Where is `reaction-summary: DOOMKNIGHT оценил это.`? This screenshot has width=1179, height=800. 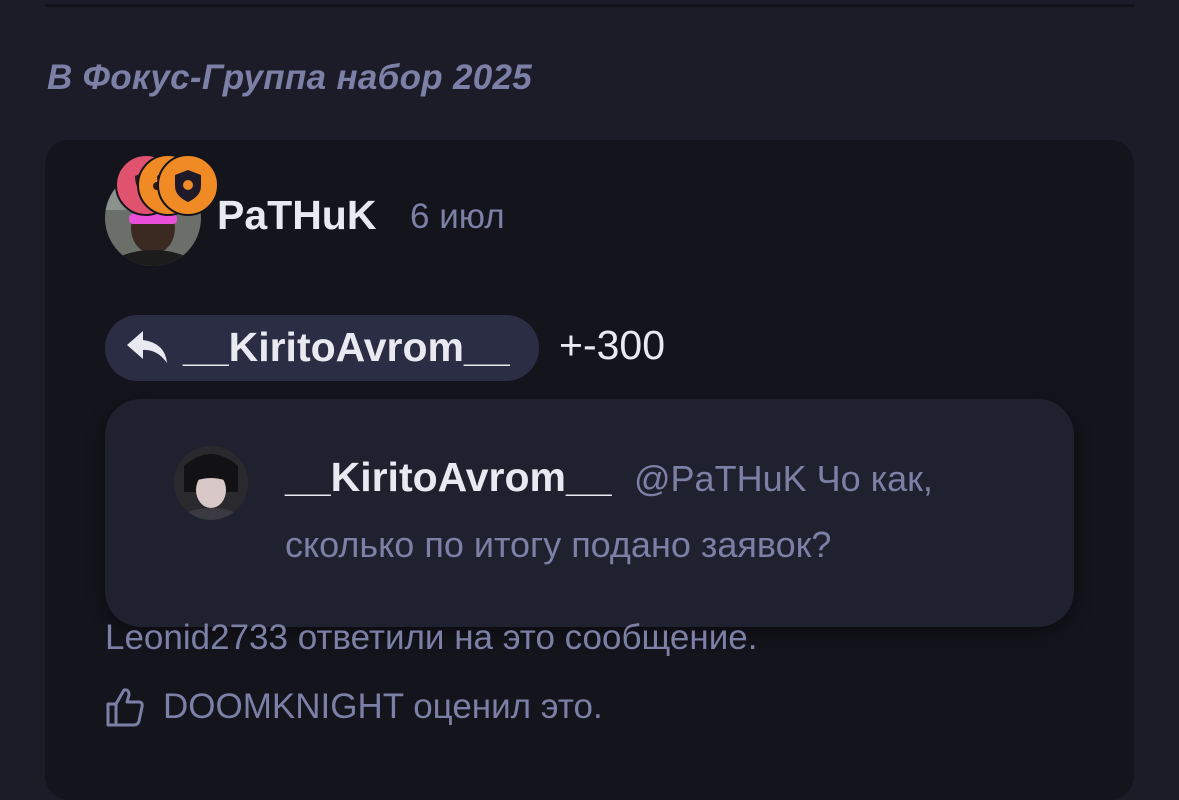
reaction-summary: DOOMKNIGHT оценил это. is located at coordinates (455, 708).